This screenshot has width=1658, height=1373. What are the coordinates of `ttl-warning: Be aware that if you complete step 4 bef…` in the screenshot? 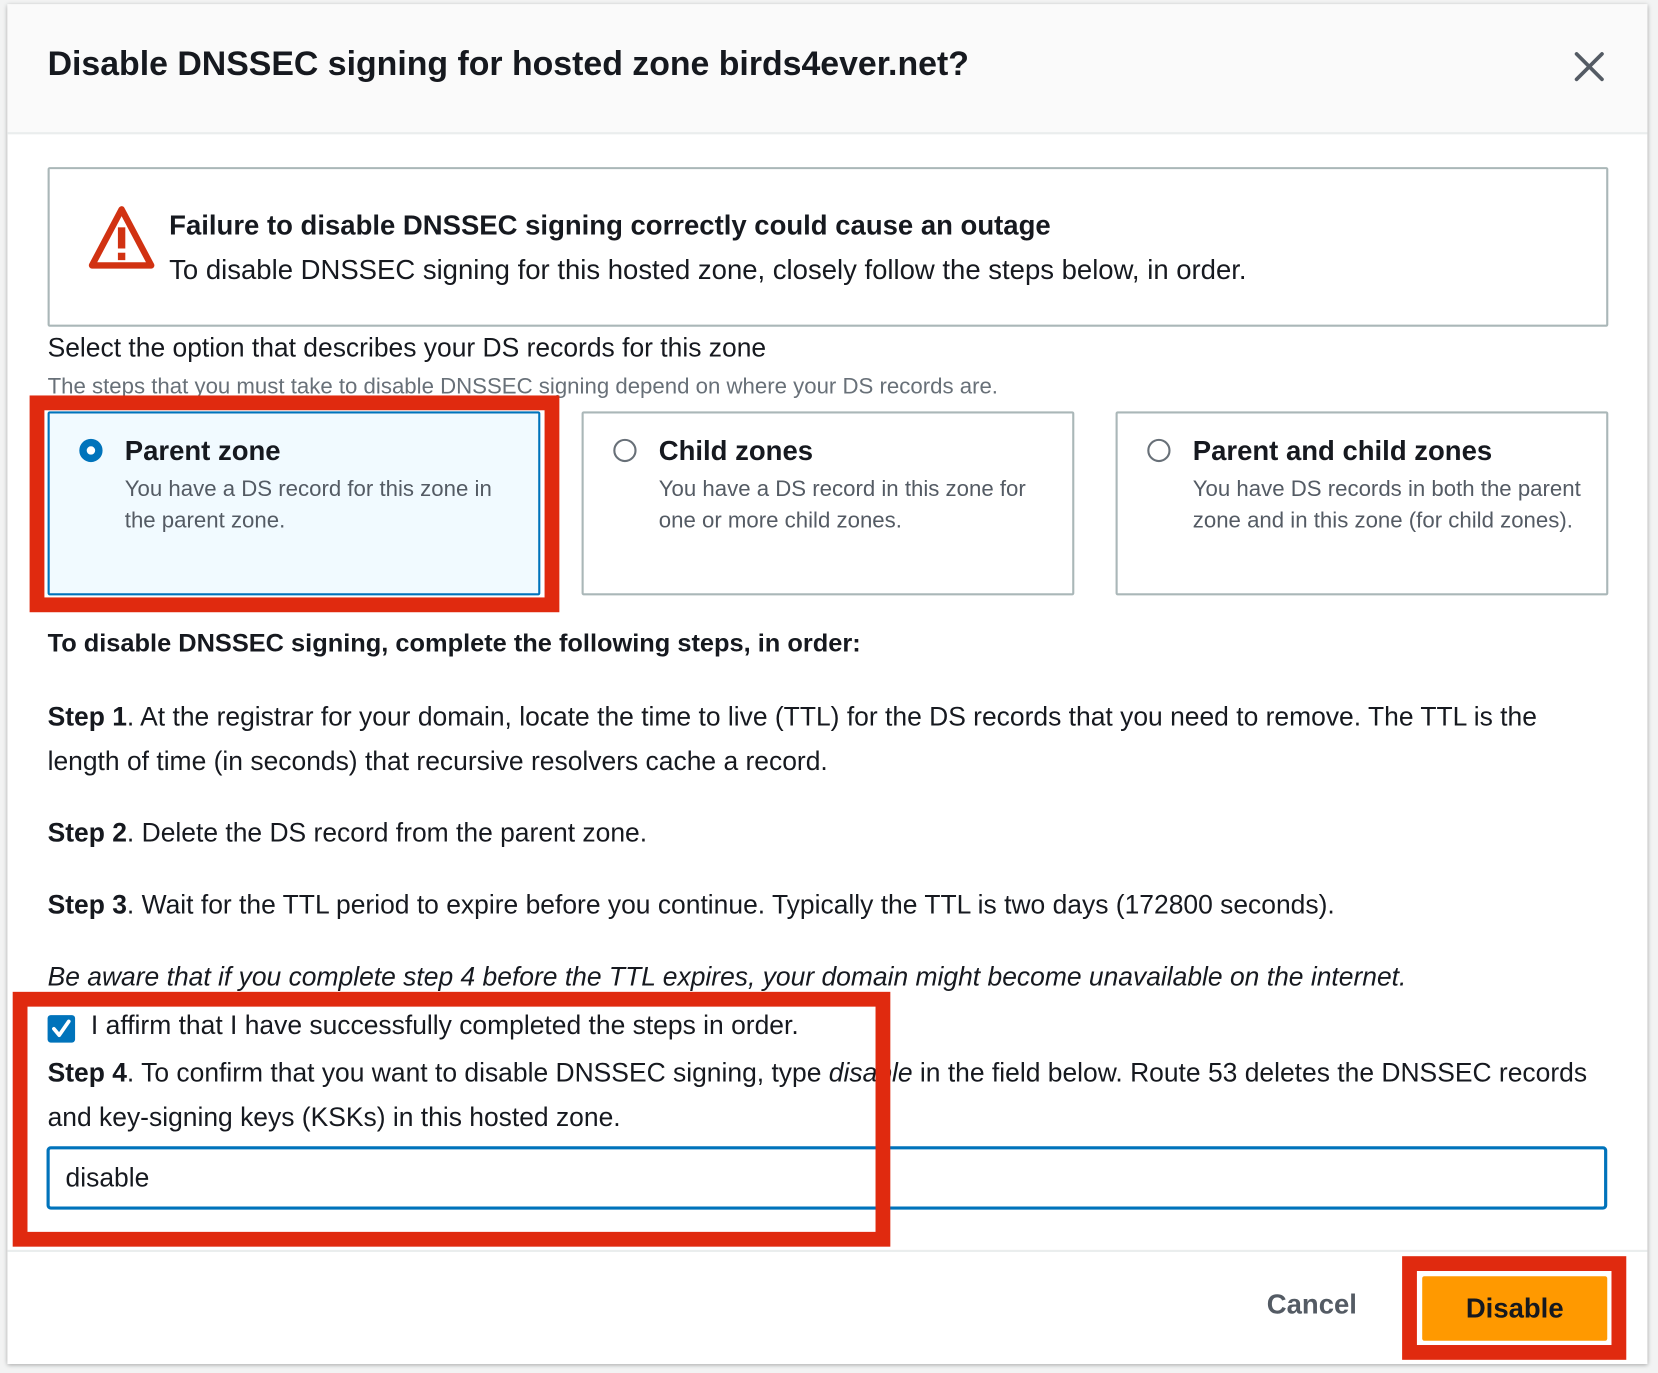 It's located at (727, 977).